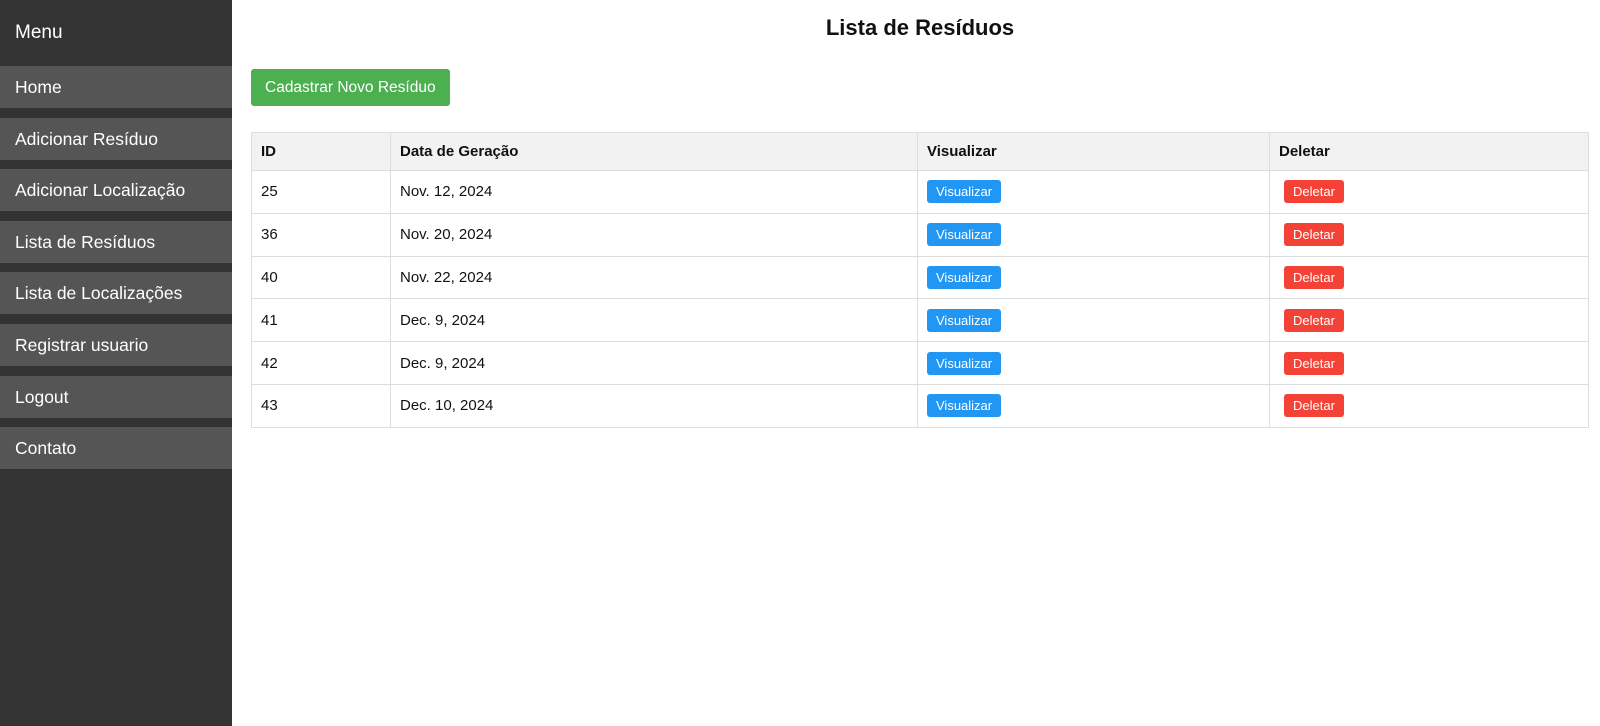  I want to click on table-header-row: ID Data de Geração Visualizar Deletar, so click(920, 151).